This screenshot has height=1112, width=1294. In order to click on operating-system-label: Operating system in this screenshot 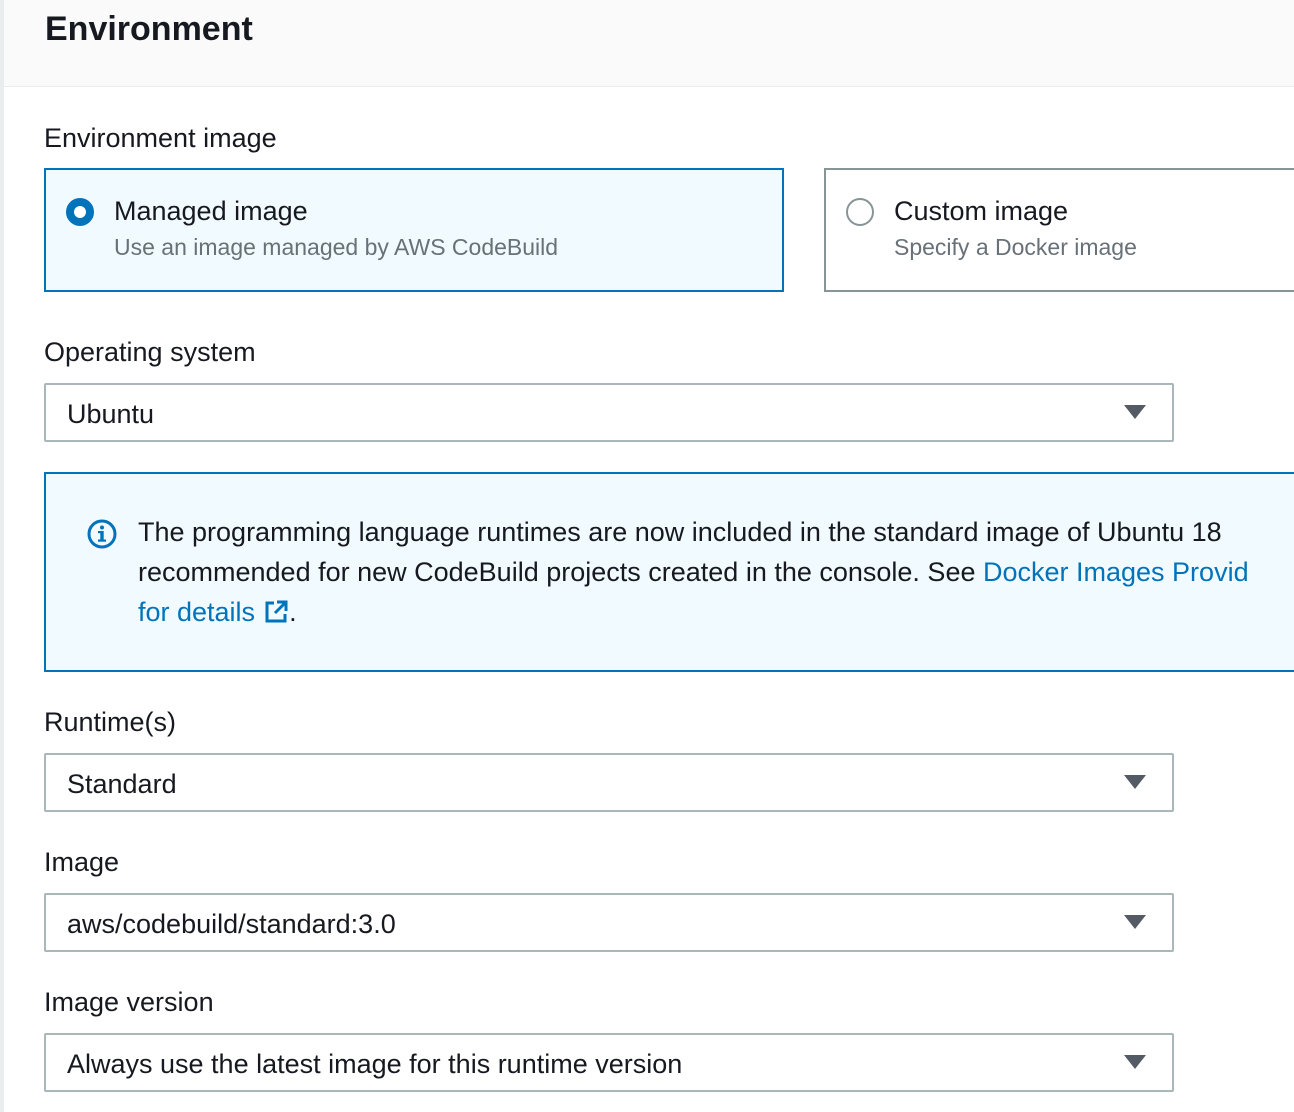, I will do `click(150, 352)`.